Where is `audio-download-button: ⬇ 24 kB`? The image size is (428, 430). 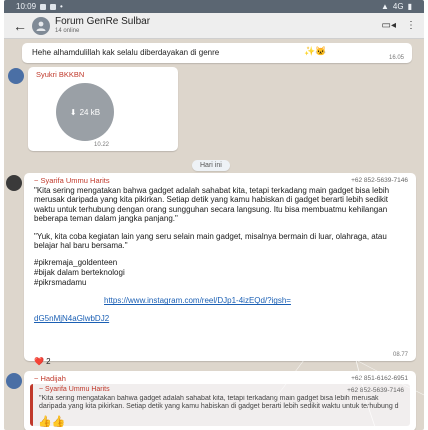 audio-download-button: ⬇ 24 kB is located at coordinates (85, 112).